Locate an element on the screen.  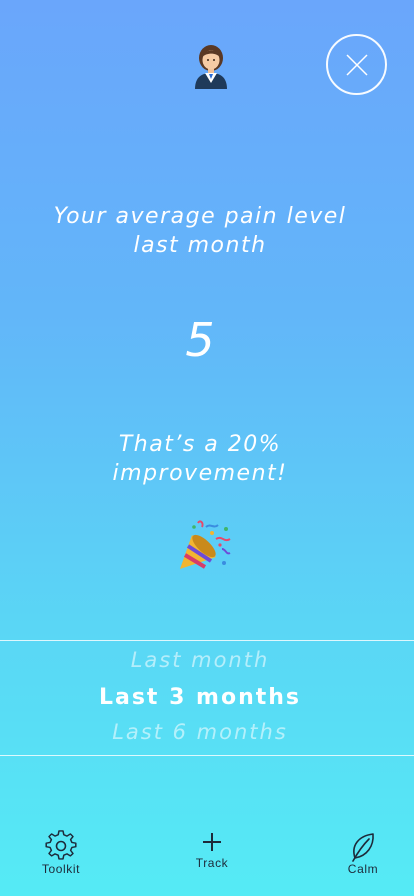
nav-item-toolkit: Toolkit is located at coordinates (61, 853).